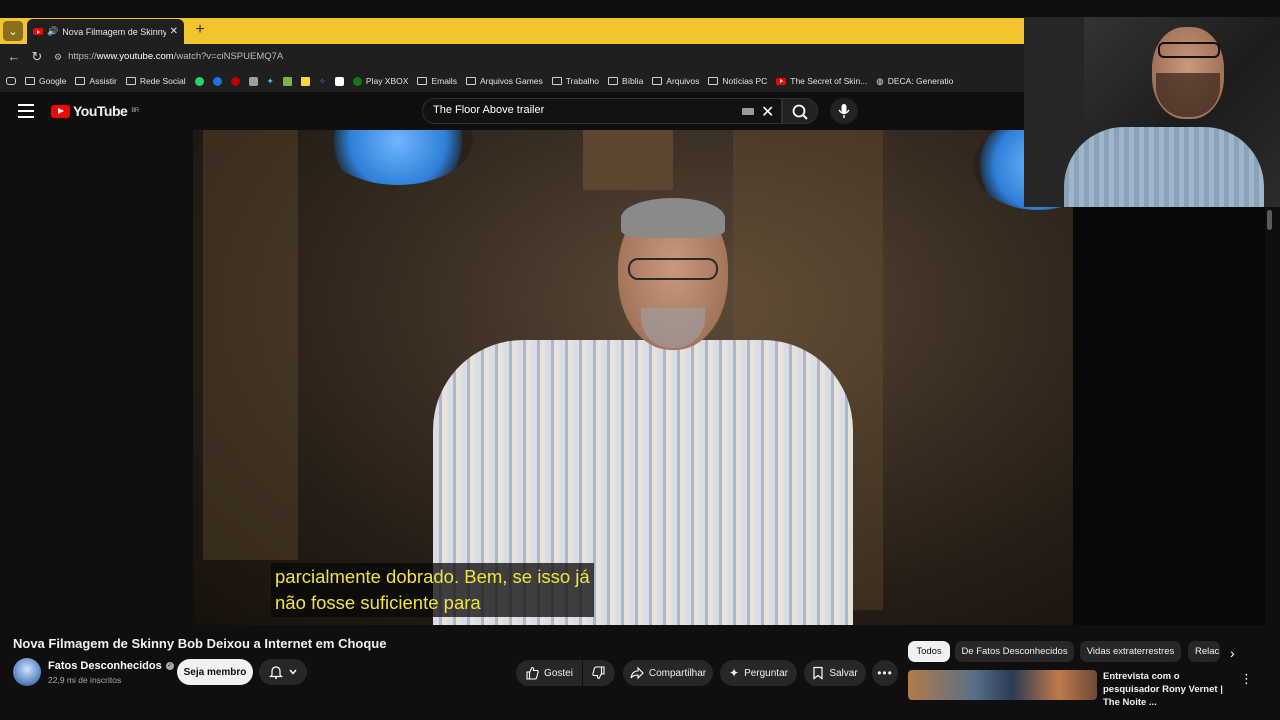  What do you see at coordinates (378, 602) in the screenshot?
I see `caption-line: não fosse suficiente para` at bounding box center [378, 602].